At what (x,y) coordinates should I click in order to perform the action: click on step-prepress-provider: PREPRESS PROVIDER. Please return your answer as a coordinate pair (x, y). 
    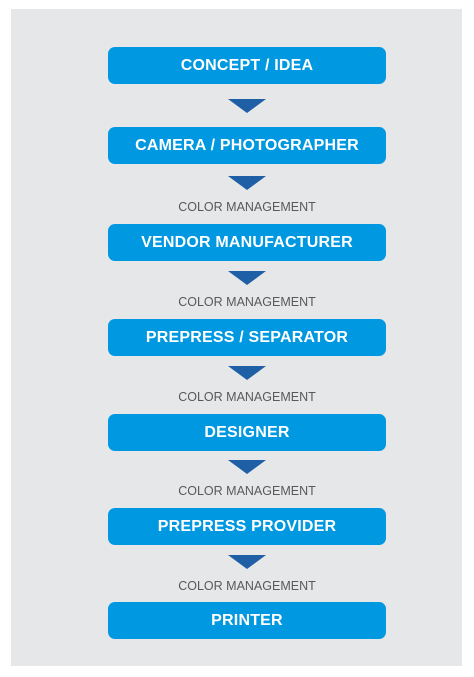
    Looking at the image, I should click on (247, 526).